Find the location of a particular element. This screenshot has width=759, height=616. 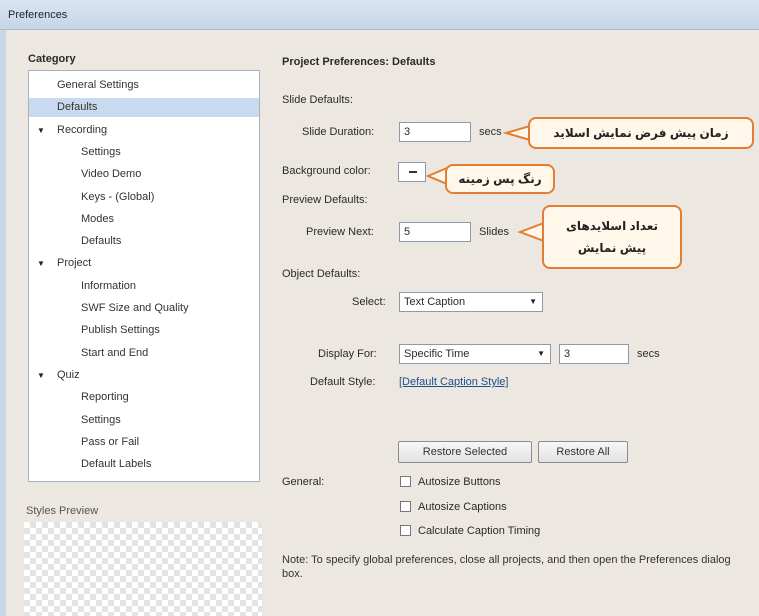

preview-callout-line-1: تعداد اسلایدهای is located at coordinates (612, 226).